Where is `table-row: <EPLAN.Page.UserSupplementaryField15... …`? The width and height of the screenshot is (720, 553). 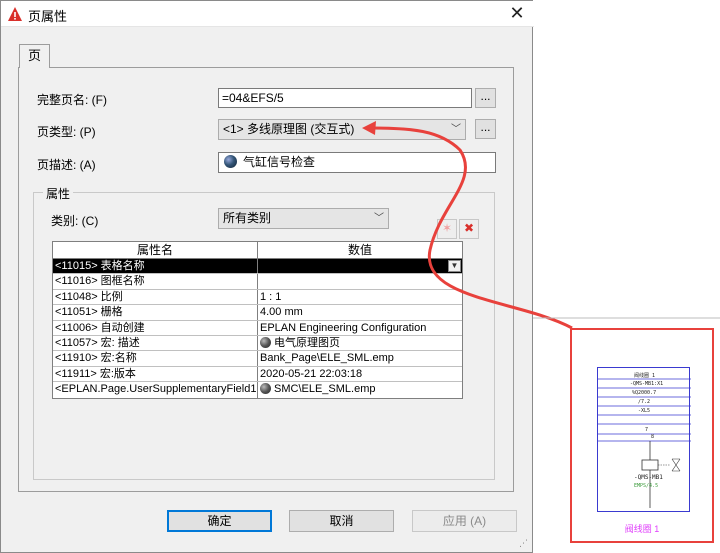 table-row: <EPLAN.Page.UserSupplementaryField15... … is located at coordinates (257, 390).